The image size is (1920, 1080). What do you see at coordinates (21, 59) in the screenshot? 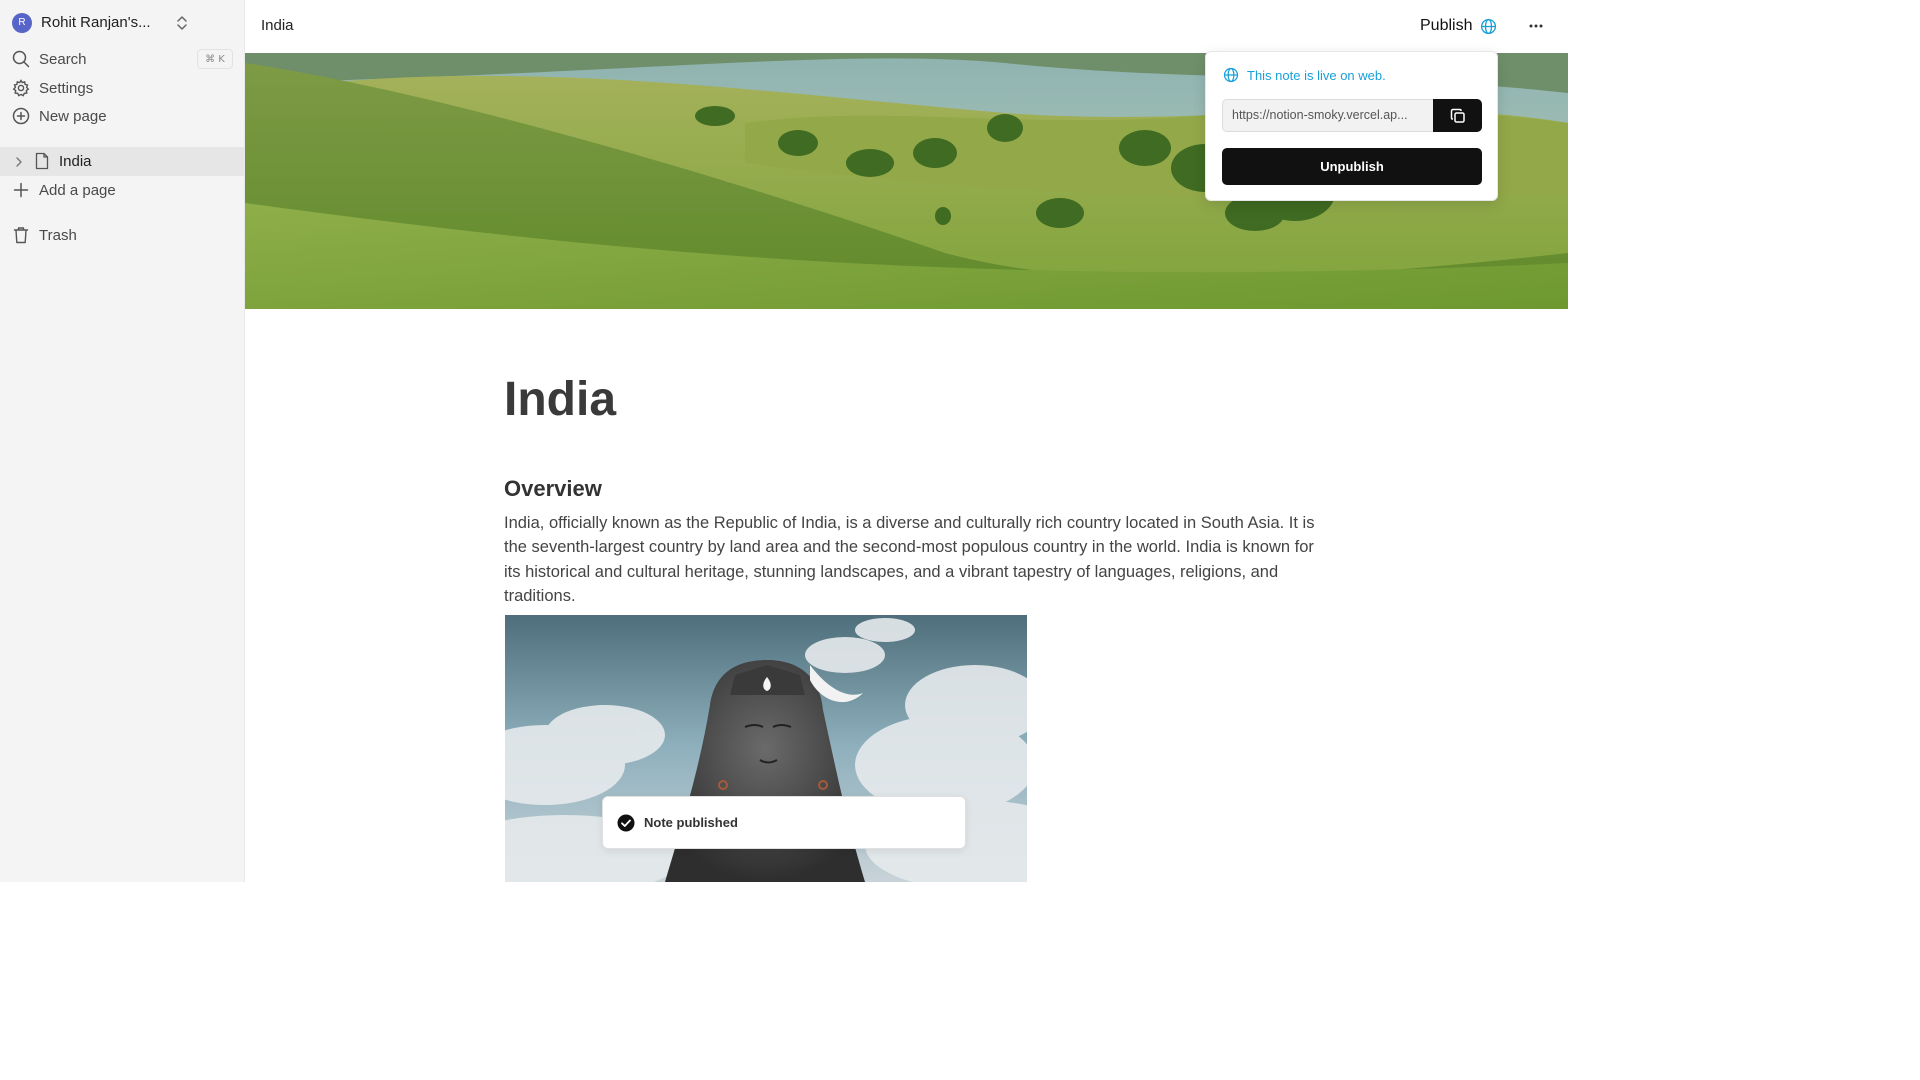
I see `search-icon` at bounding box center [21, 59].